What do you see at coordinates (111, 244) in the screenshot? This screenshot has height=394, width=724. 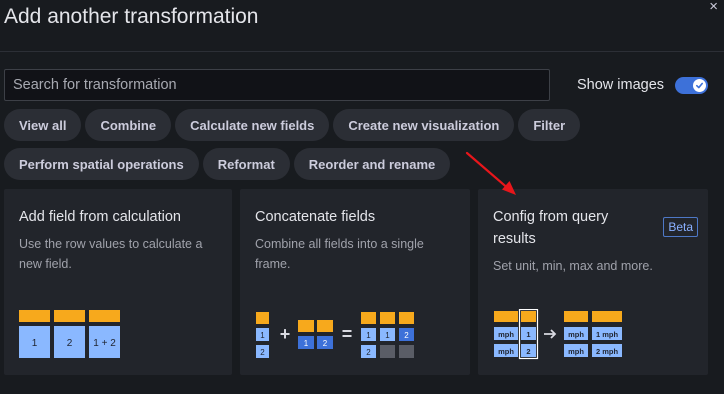 I see `card-description-line: Use the row values to calculate a` at bounding box center [111, 244].